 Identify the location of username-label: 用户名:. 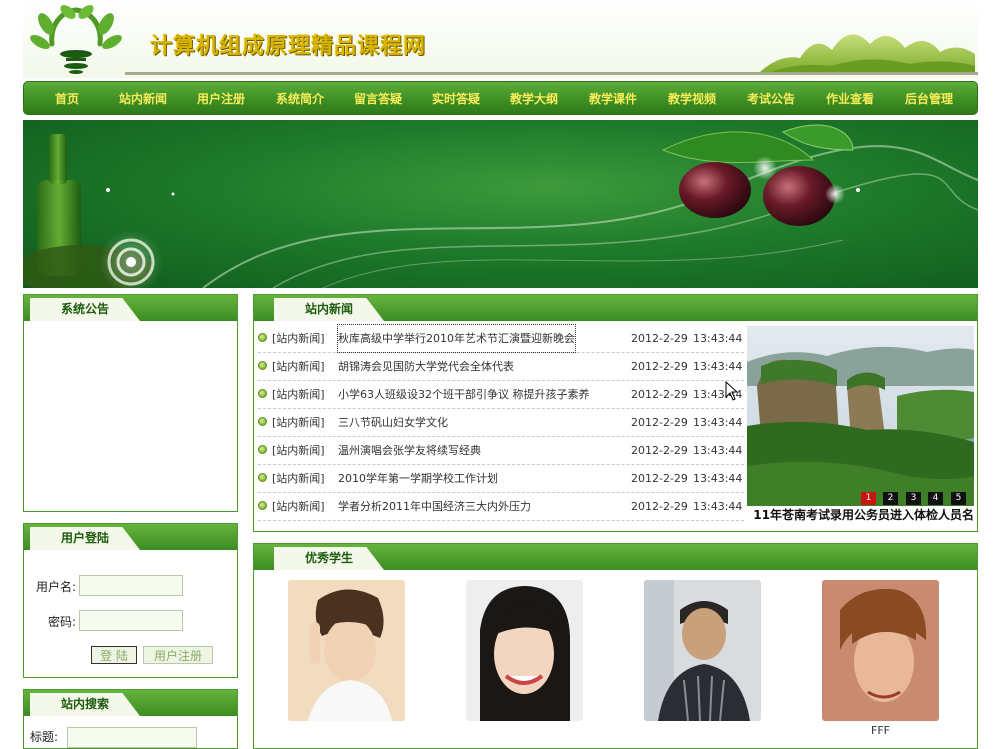
(56, 587).